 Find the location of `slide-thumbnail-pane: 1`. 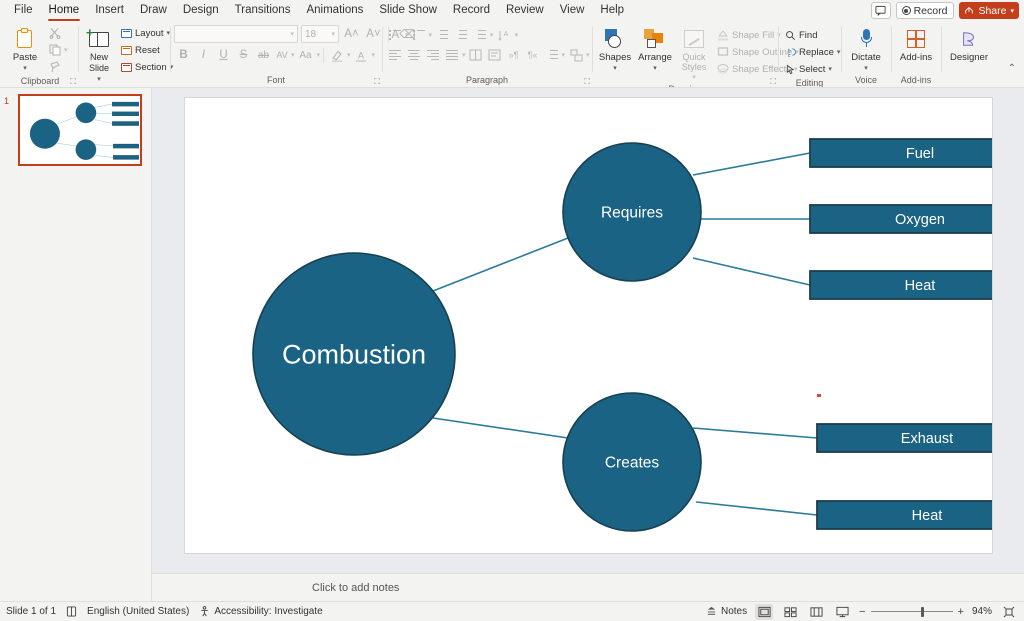

slide-thumbnail-pane: 1 is located at coordinates (76, 344).